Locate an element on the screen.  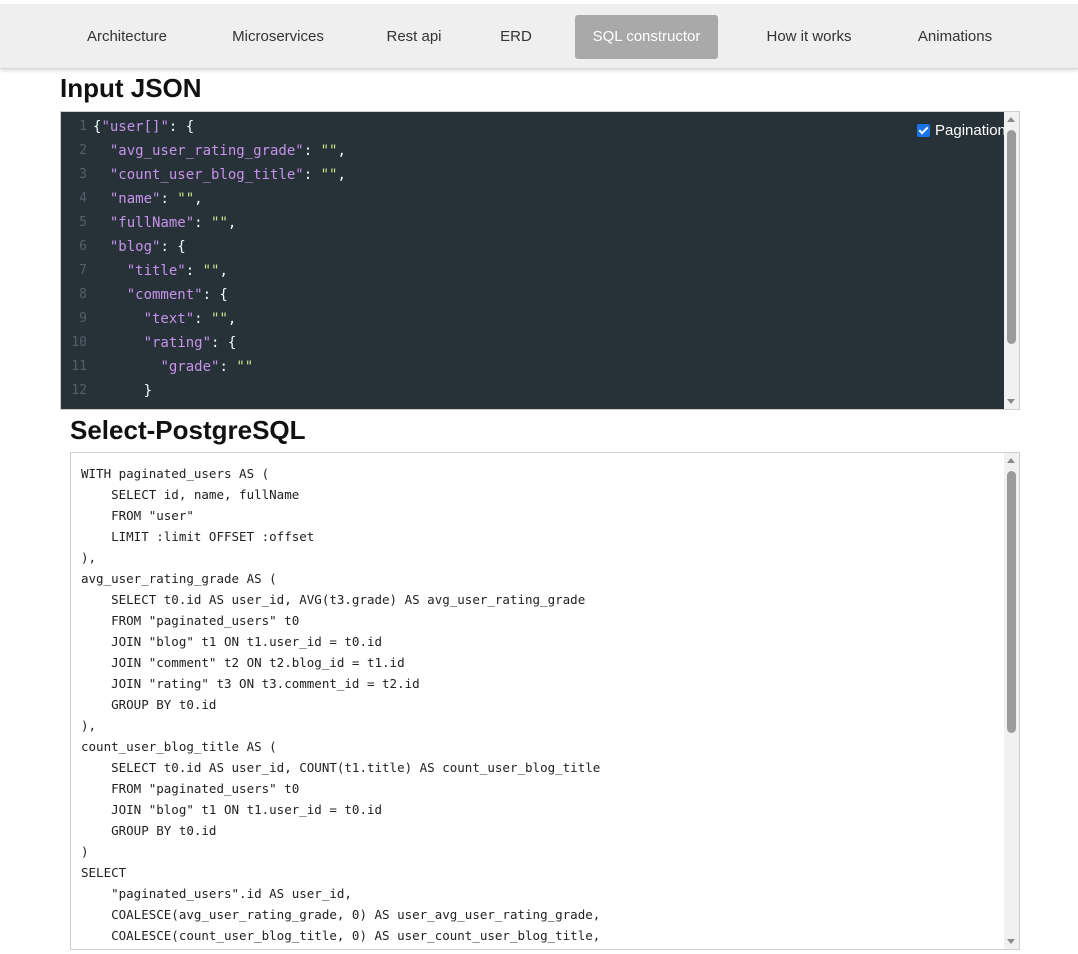
nav-tab-sql-constructor: SQL constructor is located at coordinates (646, 37).